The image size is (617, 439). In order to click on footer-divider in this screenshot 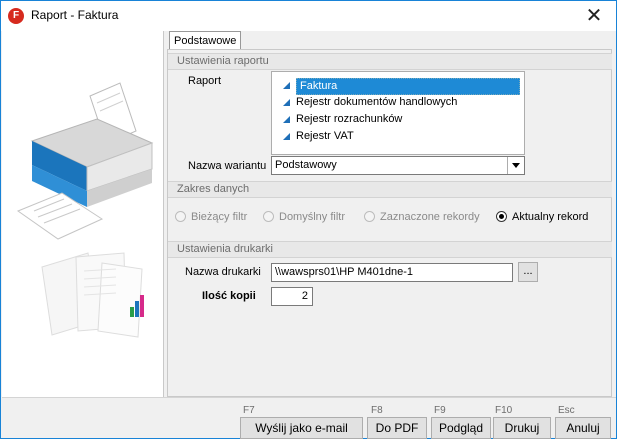, I will do `click(309, 397)`.